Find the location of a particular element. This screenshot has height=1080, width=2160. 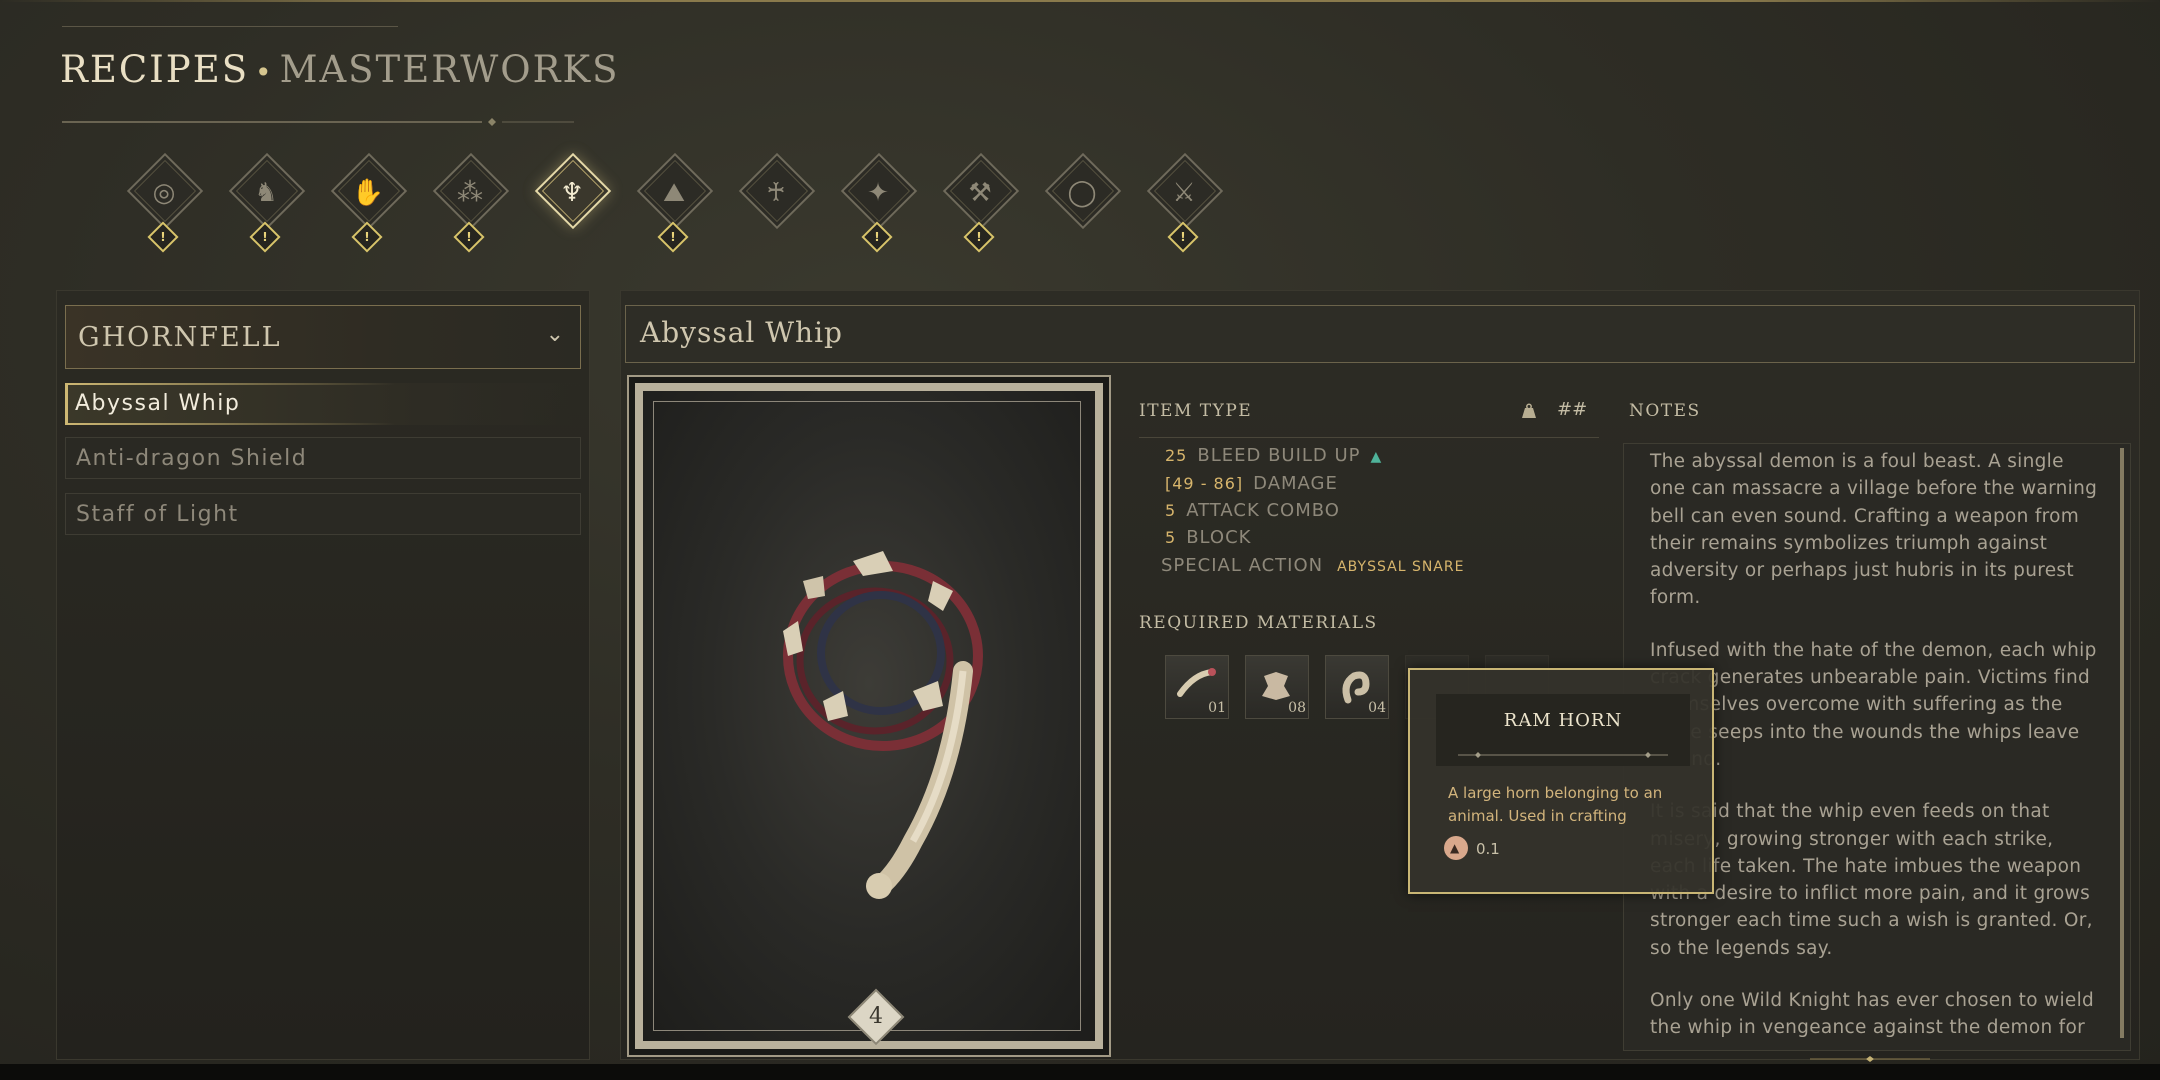

item-card: 4 is located at coordinates (869, 716).